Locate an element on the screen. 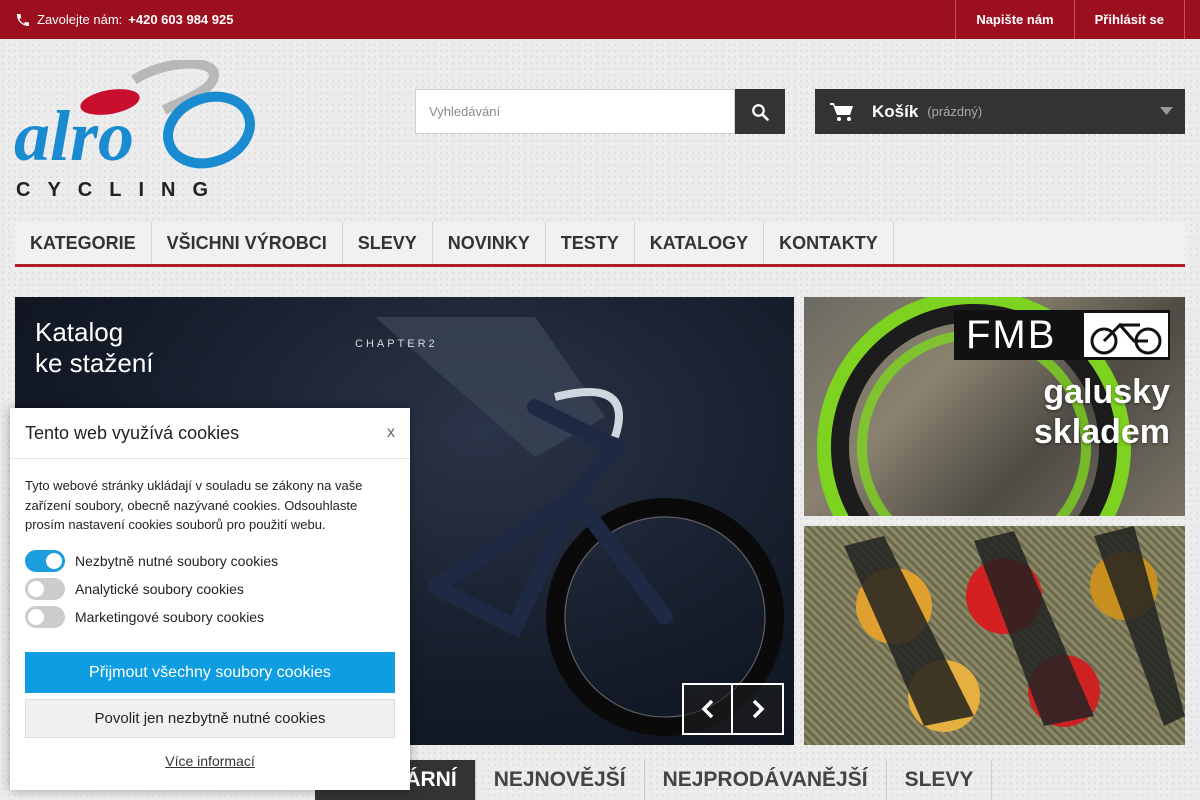 This screenshot has height=800, width=1200. cart-title: Košík is located at coordinates (895, 111).